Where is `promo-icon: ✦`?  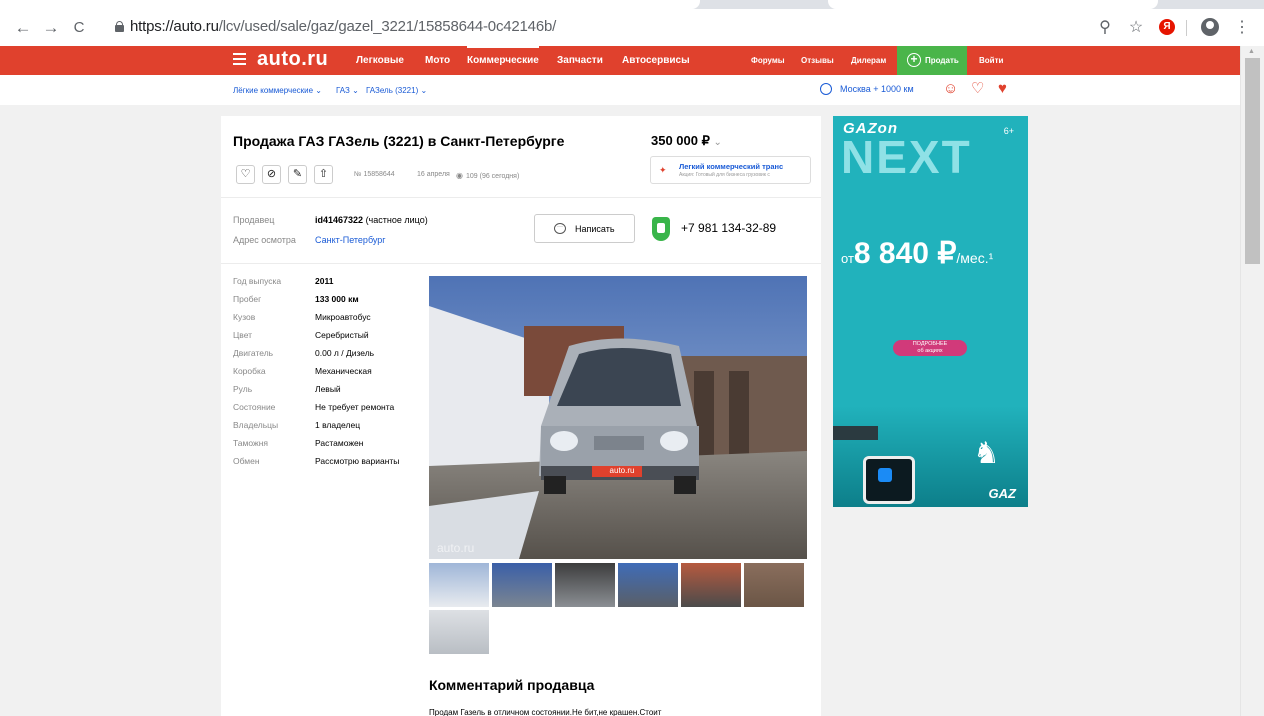 promo-icon: ✦ is located at coordinates (663, 170).